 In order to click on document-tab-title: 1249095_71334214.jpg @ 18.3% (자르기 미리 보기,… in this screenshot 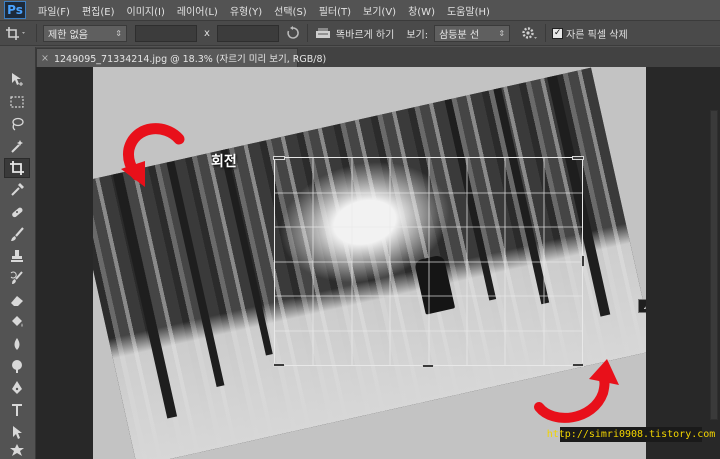, I will do `click(190, 59)`.